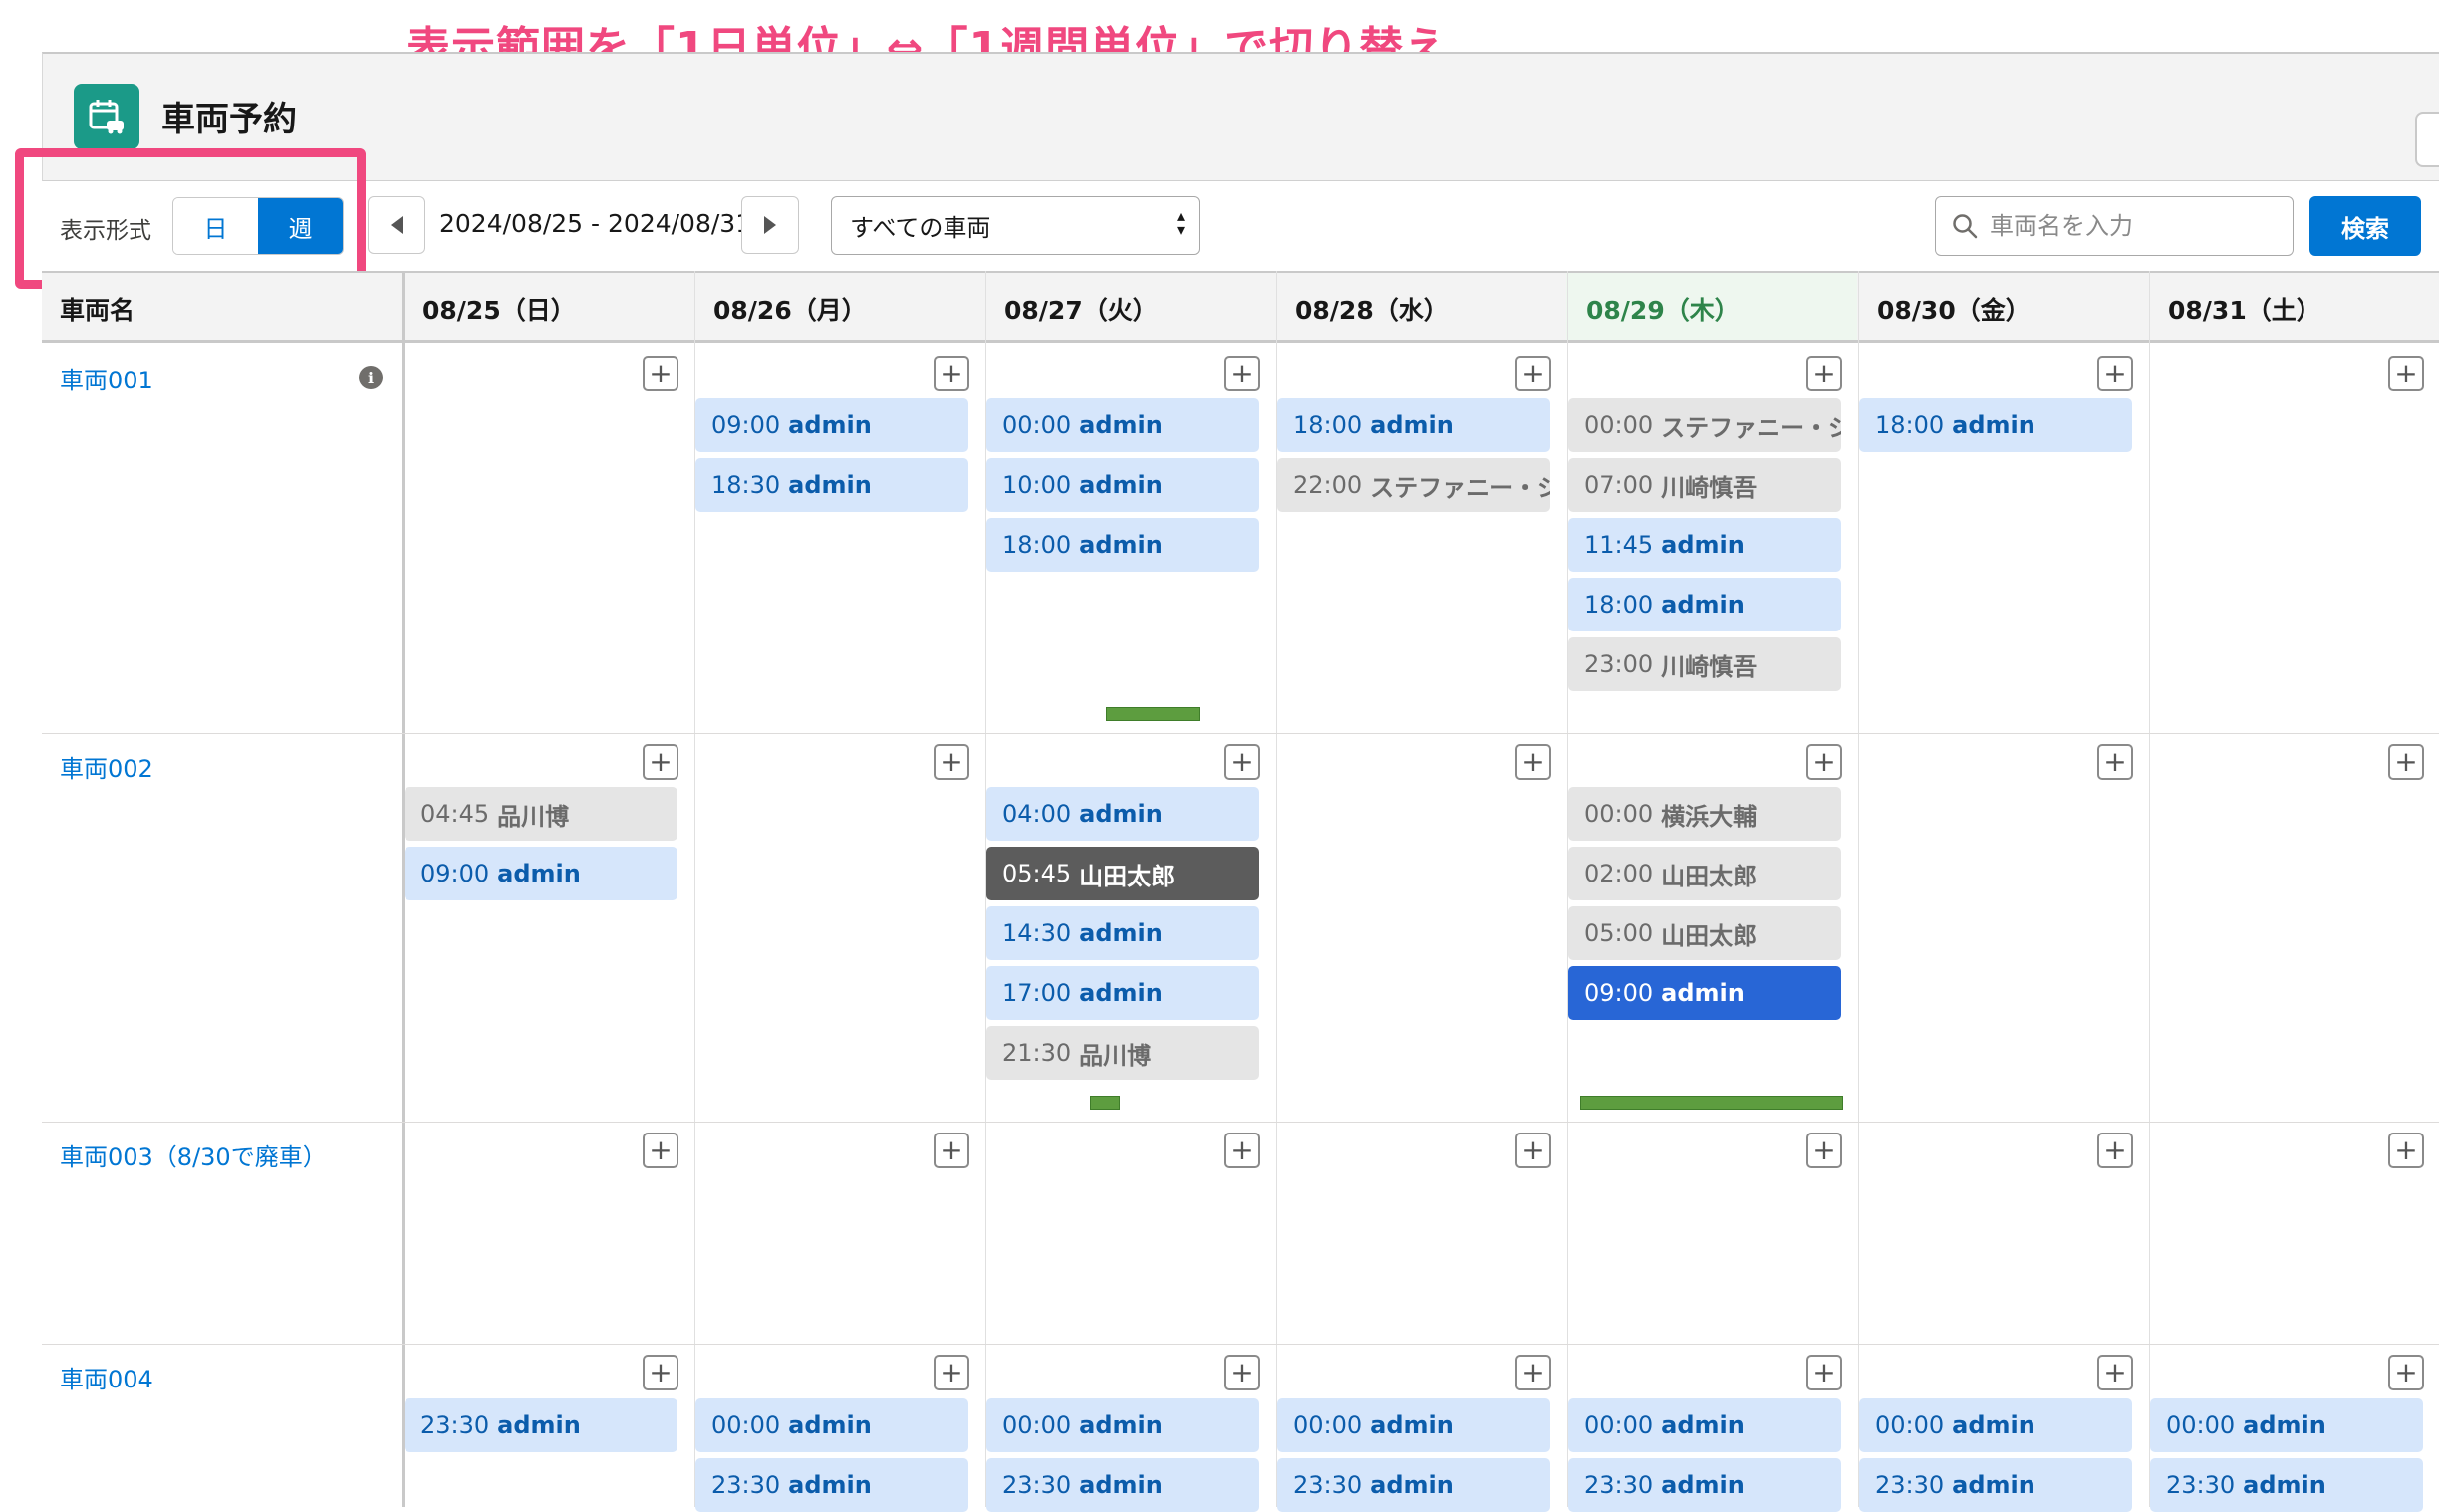 Image resolution: width=2439 pixels, height=1512 pixels. Describe the element at coordinates (1954, 310) in the screenshot. I see `day-header: 08/30（金）` at that location.